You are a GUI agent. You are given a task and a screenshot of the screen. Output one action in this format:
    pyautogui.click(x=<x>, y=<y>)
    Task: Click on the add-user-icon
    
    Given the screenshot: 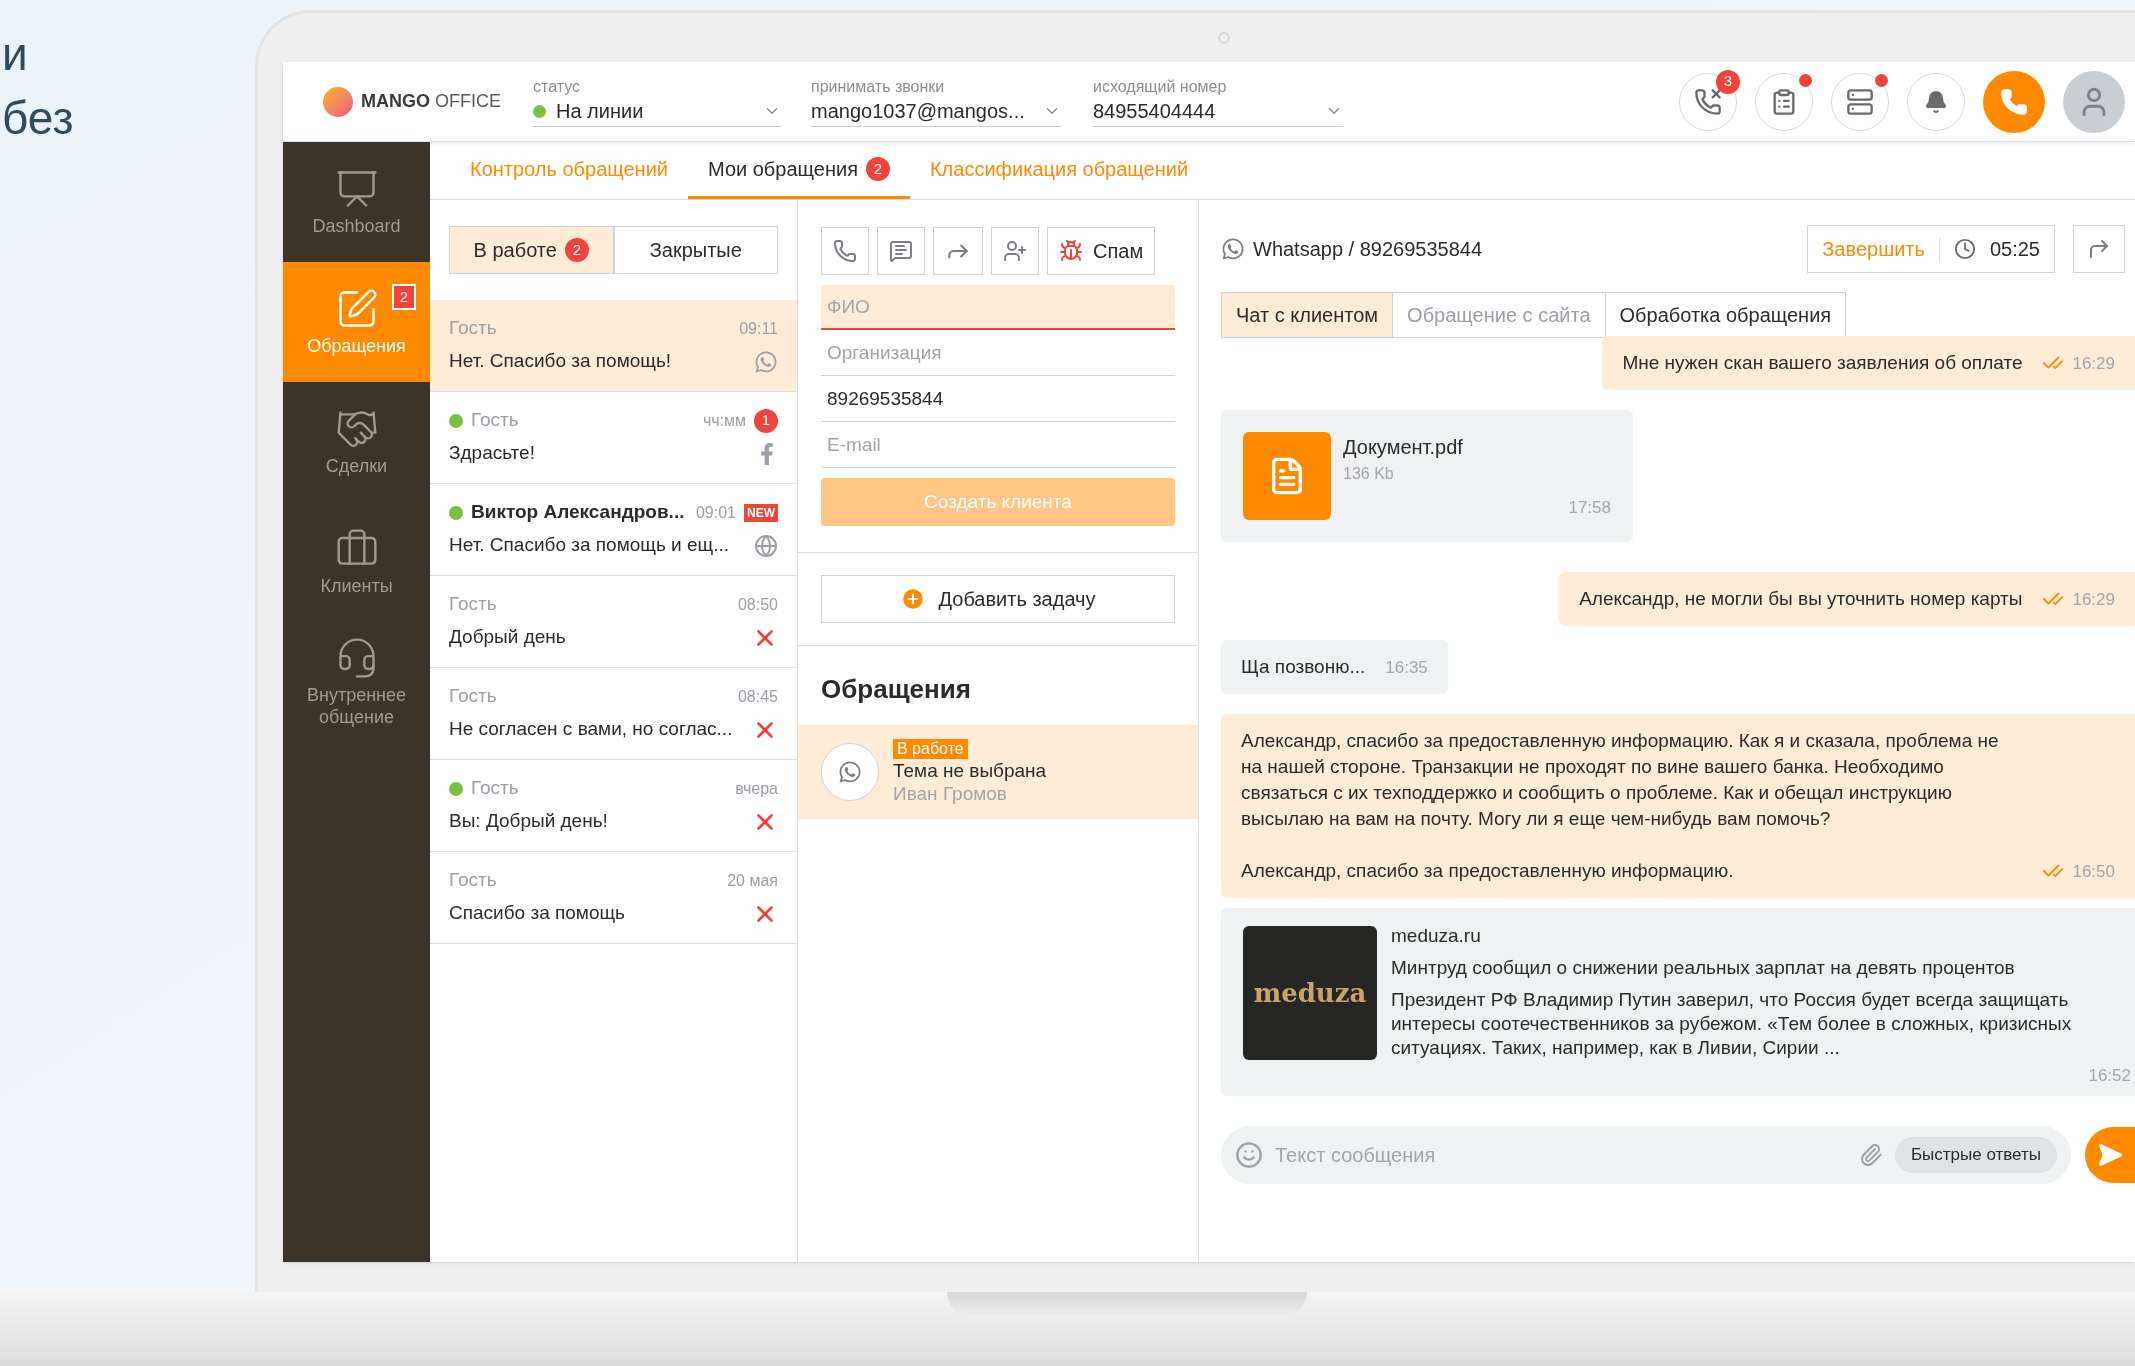 What is the action you would take?
    pyautogui.click(x=1015, y=251)
    